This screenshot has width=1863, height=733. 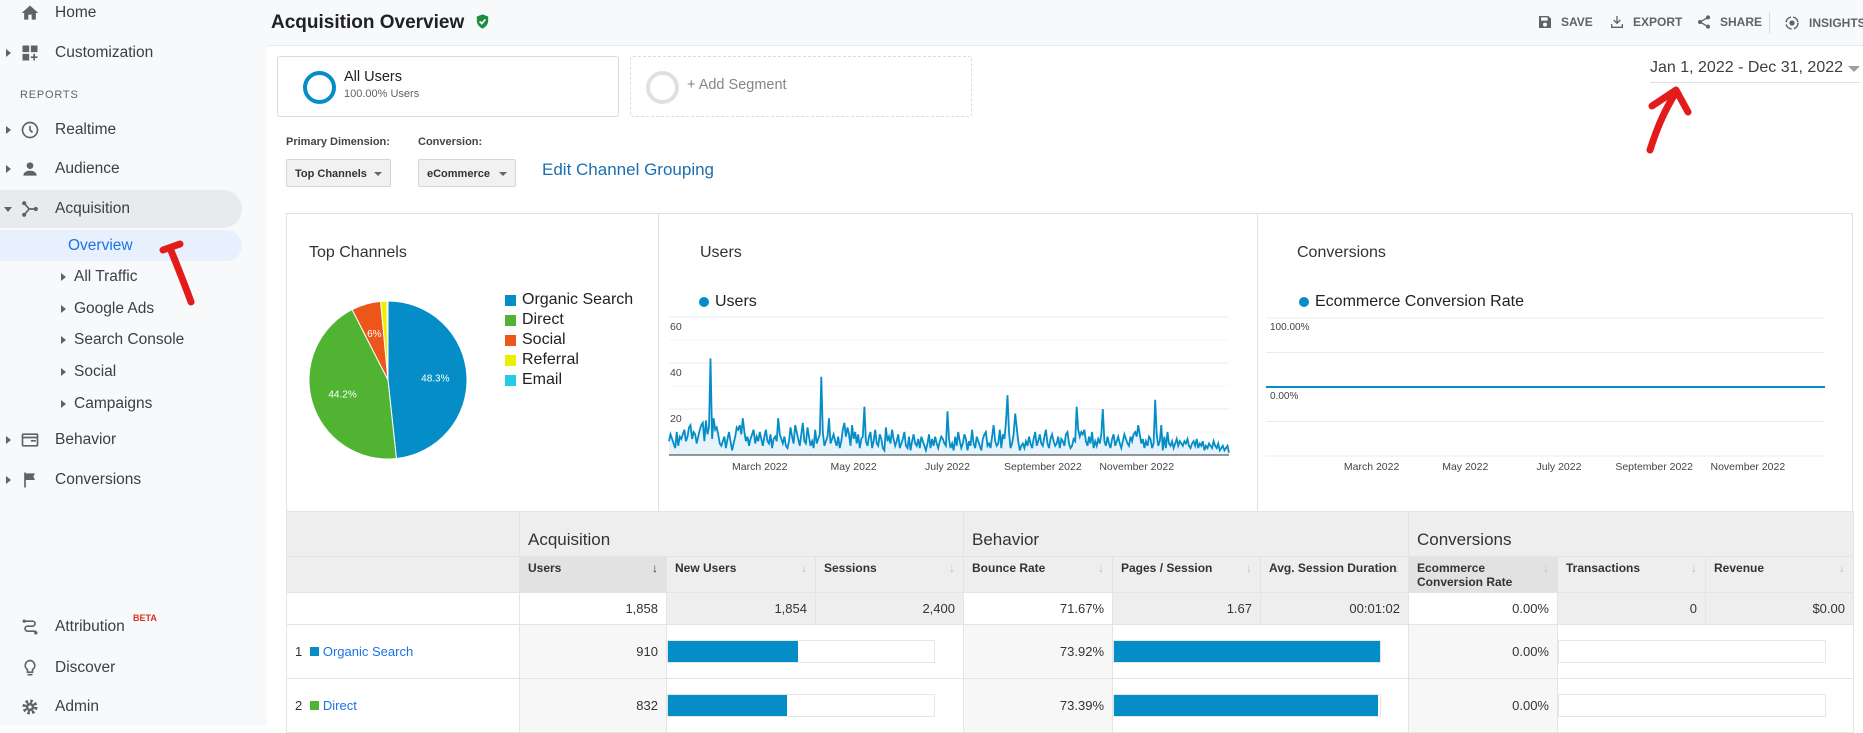 What do you see at coordinates (1603, 568) in the screenshot?
I see `column-header-label: Transactions` at bounding box center [1603, 568].